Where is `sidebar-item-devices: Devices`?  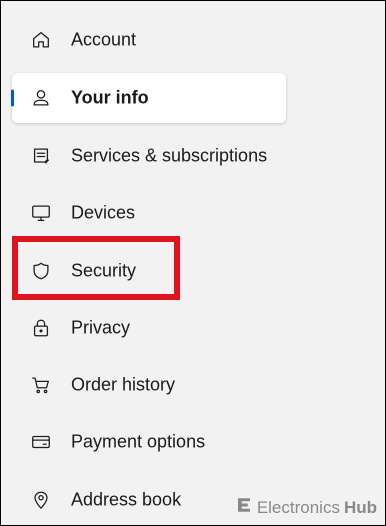 sidebar-item-devices: Devices is located at coordinates (149, 213).